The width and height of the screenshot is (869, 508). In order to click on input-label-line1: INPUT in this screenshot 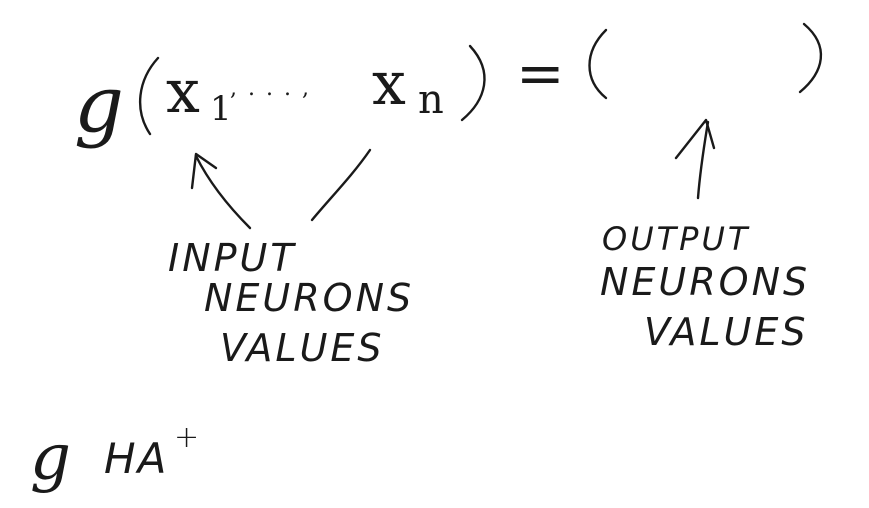, I will do `click(232, 258)`.